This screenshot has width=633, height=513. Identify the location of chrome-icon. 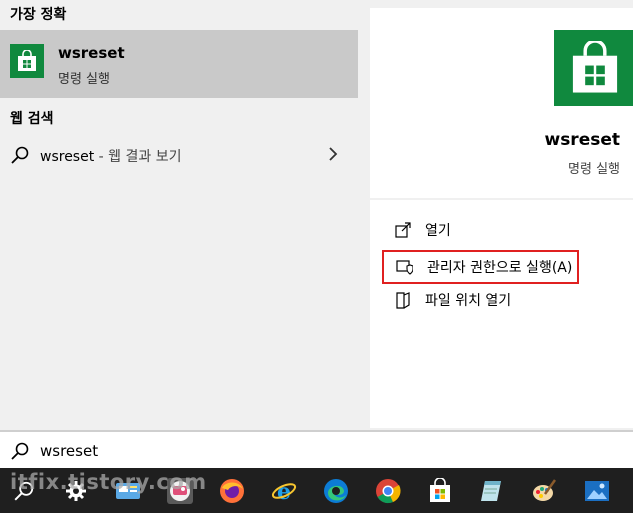
(388, 491).